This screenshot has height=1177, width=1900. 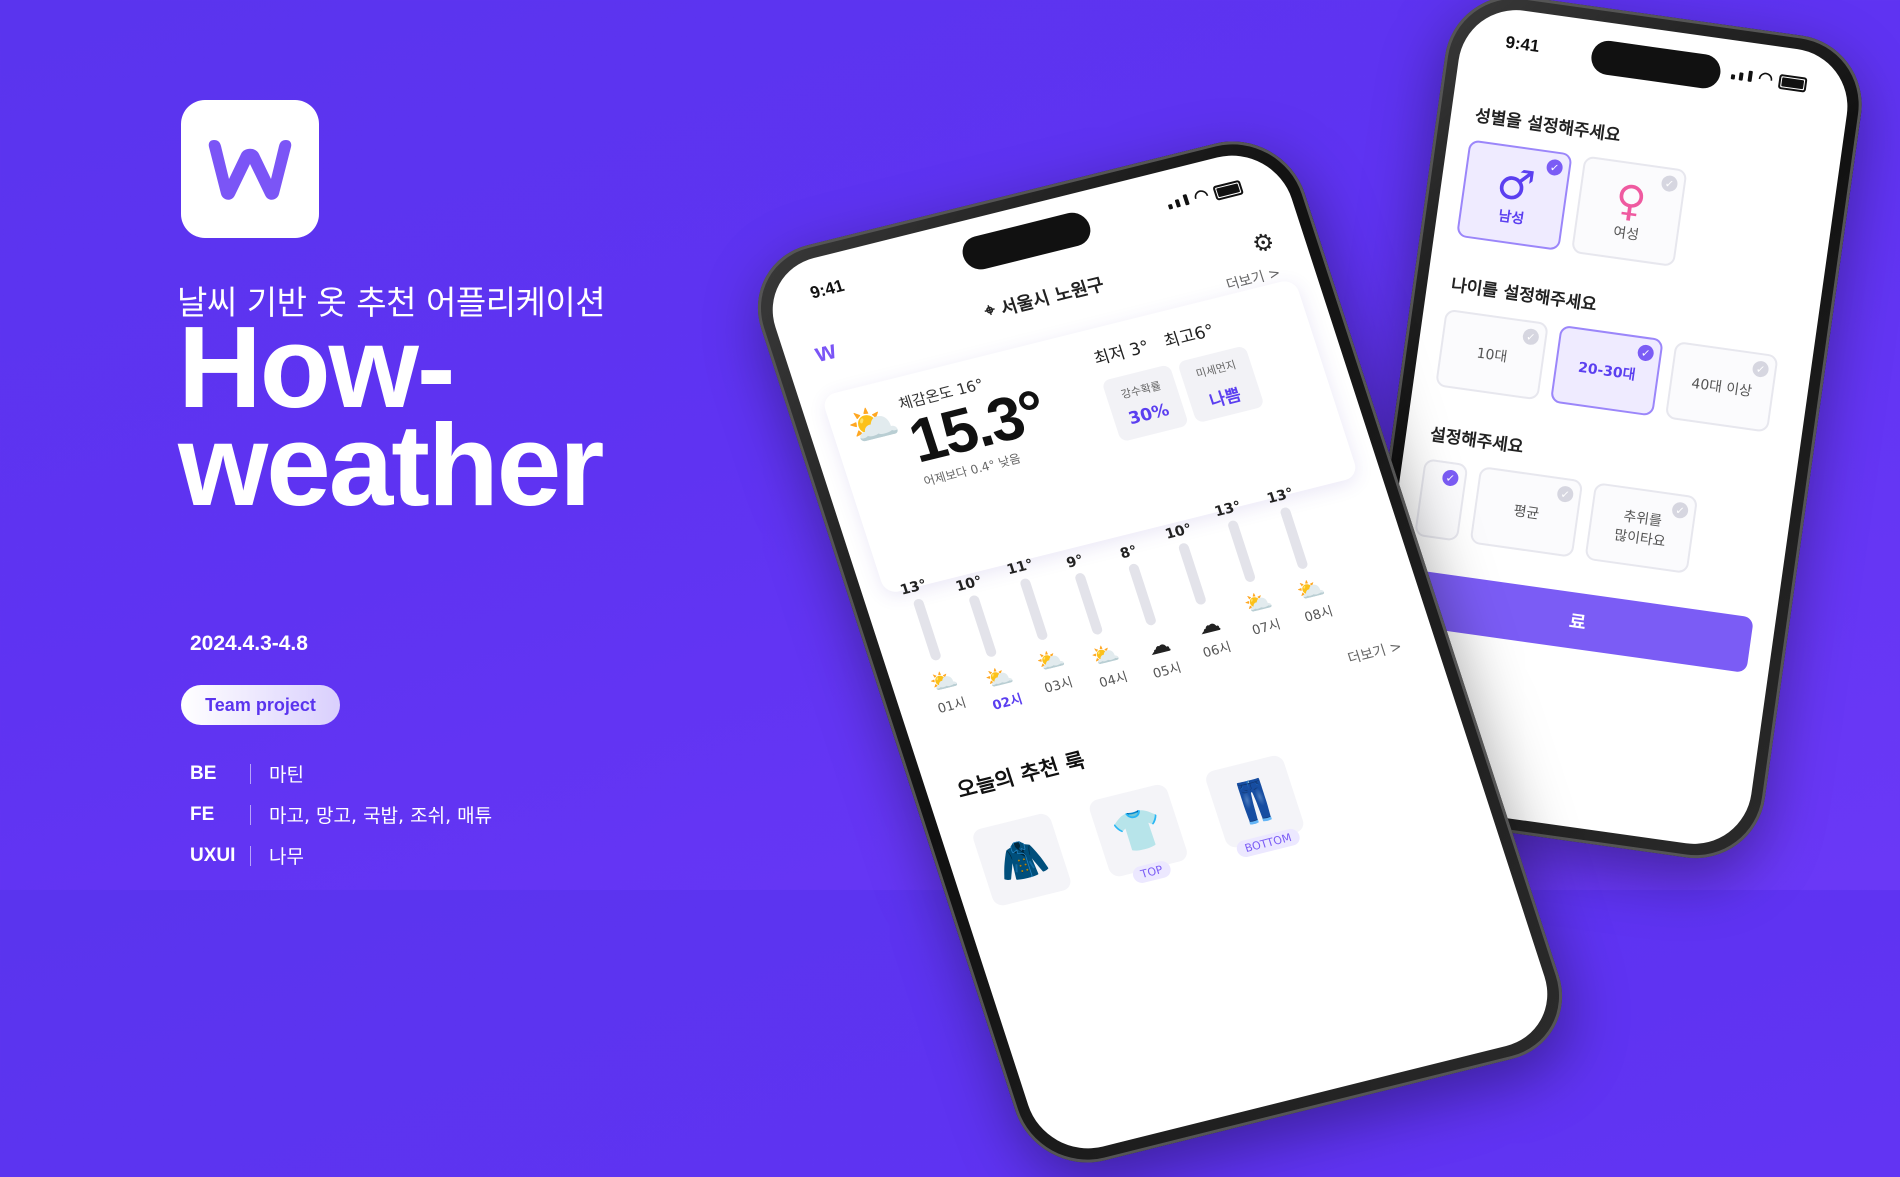 I want to click on option-label: 40대 이상, so click(x=1721, y=388).